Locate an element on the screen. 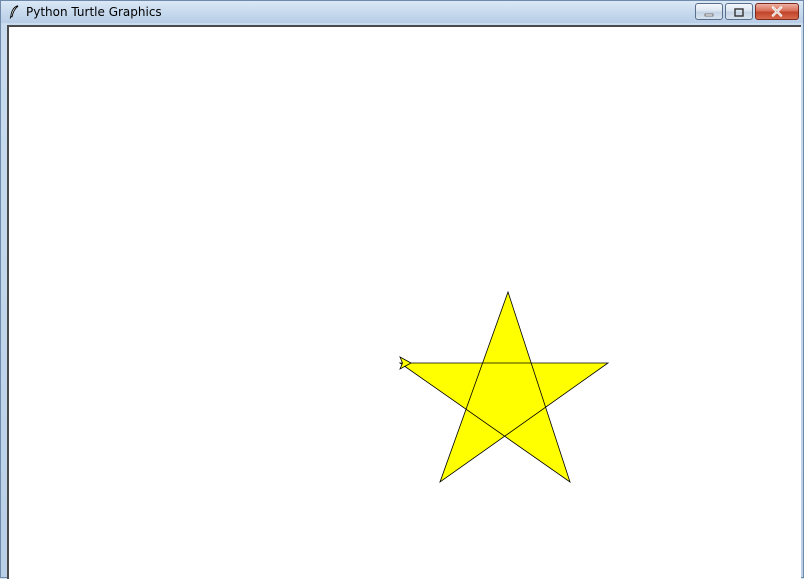  minimize-icon is located at coordinates (709, 11).